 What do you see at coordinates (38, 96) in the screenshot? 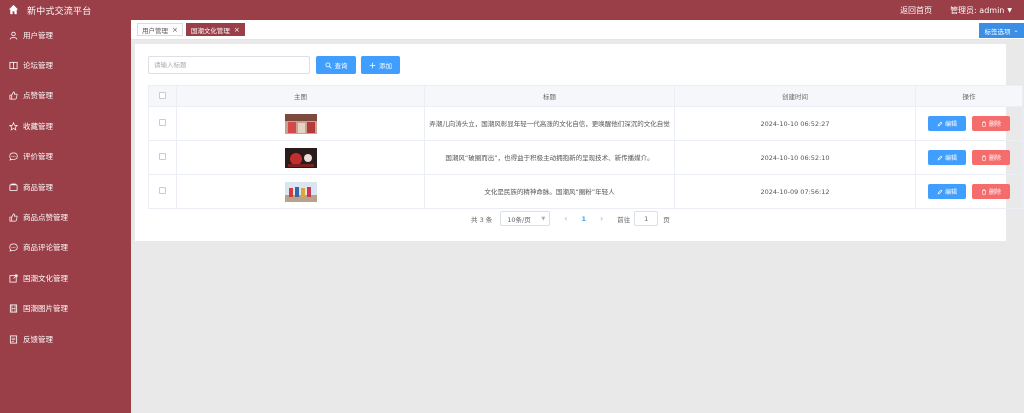
I see `sidebar-item-label: 点赞管理` at bounding box center [38, 96].